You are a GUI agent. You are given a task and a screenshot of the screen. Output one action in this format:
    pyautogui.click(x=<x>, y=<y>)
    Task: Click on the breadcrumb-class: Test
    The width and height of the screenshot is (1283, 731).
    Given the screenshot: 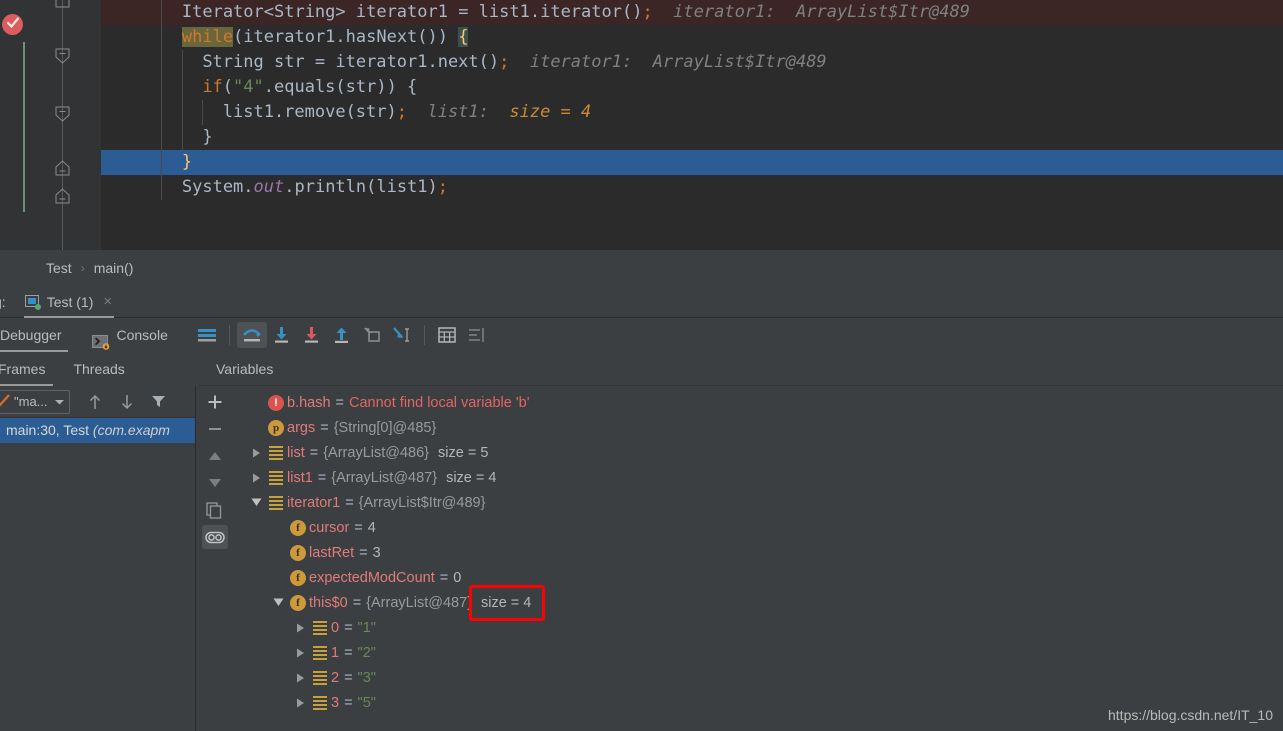 What is the action you would take?
    pyautogui.click(x=59, y=268)
    